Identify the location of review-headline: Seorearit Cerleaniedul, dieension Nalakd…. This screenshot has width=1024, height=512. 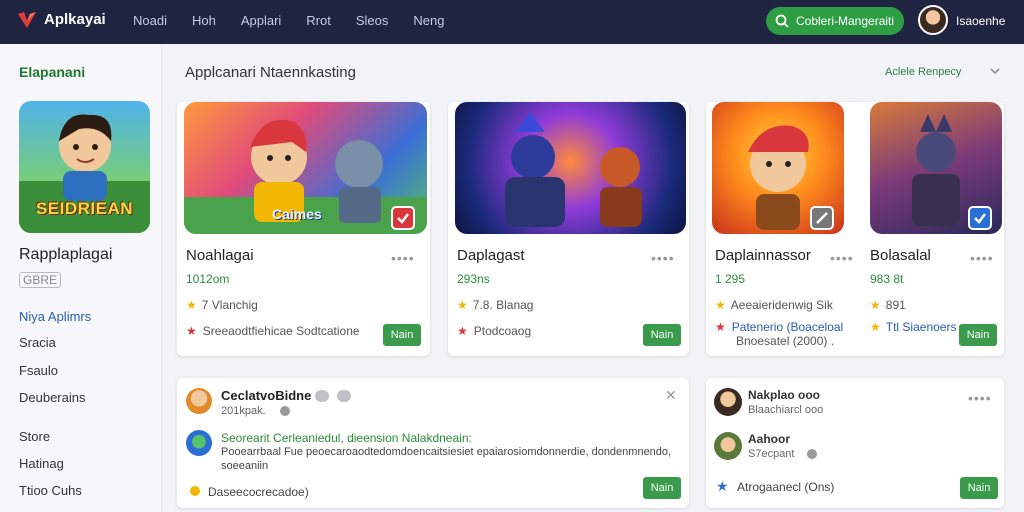
(346, 438).